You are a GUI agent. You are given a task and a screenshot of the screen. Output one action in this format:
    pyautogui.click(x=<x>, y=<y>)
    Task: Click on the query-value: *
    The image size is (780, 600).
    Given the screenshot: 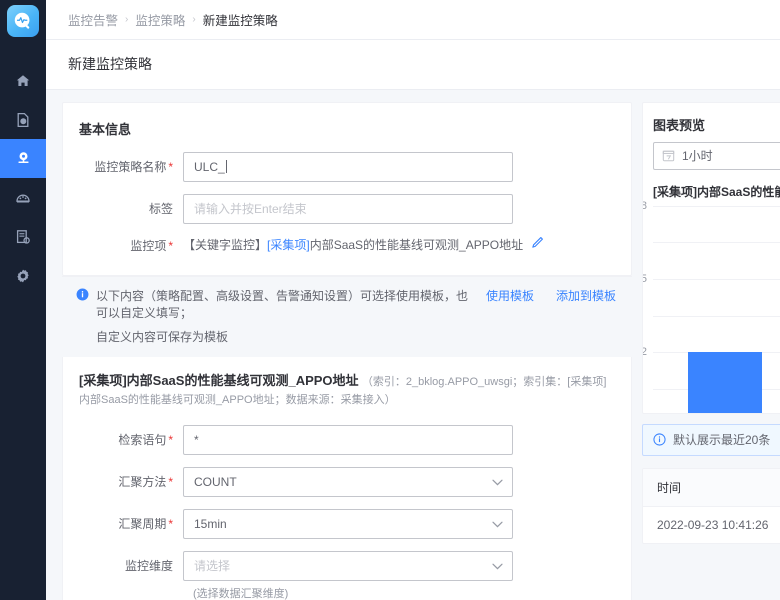 What is the action you would take?
    pyautogui.click(x=196, y=439)
    